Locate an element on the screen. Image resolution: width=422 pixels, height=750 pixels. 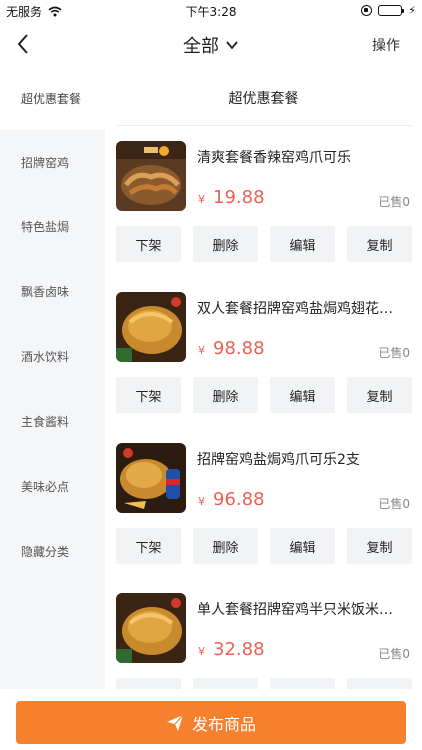
sidebar-item-signature-kiln-chicken: 招牌窑鸡 is located at coordinates (52, 162).